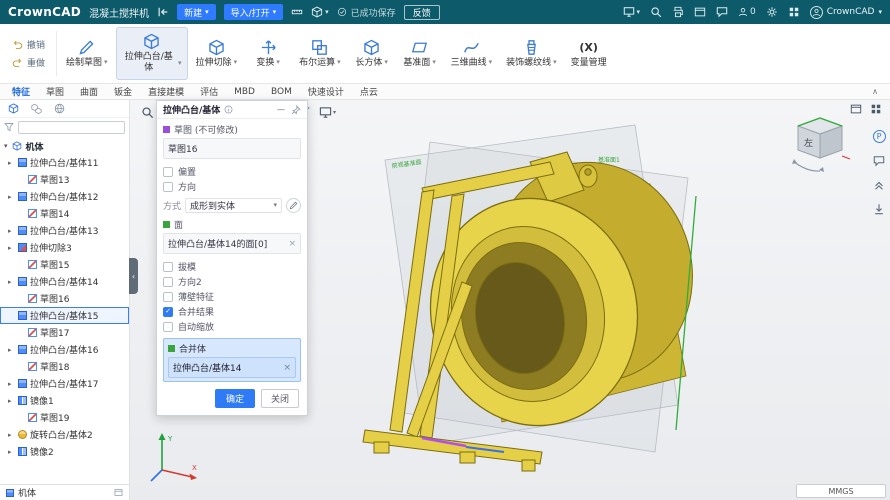 This screenshot has width=890, height=500. What do you see at coordinates (168, 326) in the screenshot?
I see `autoscale-checkbox` at bounding box center [168, 326].